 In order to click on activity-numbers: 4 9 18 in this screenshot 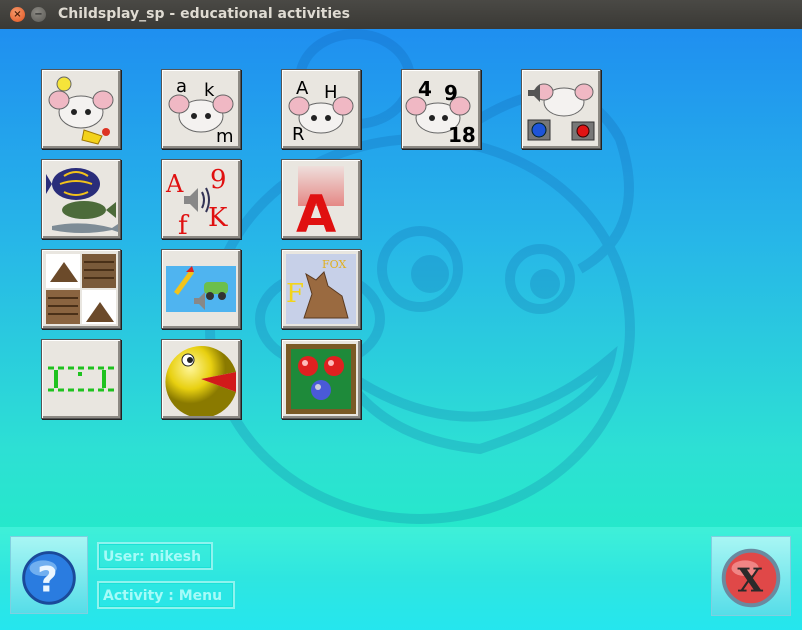, I will do `click(441, 109)`.